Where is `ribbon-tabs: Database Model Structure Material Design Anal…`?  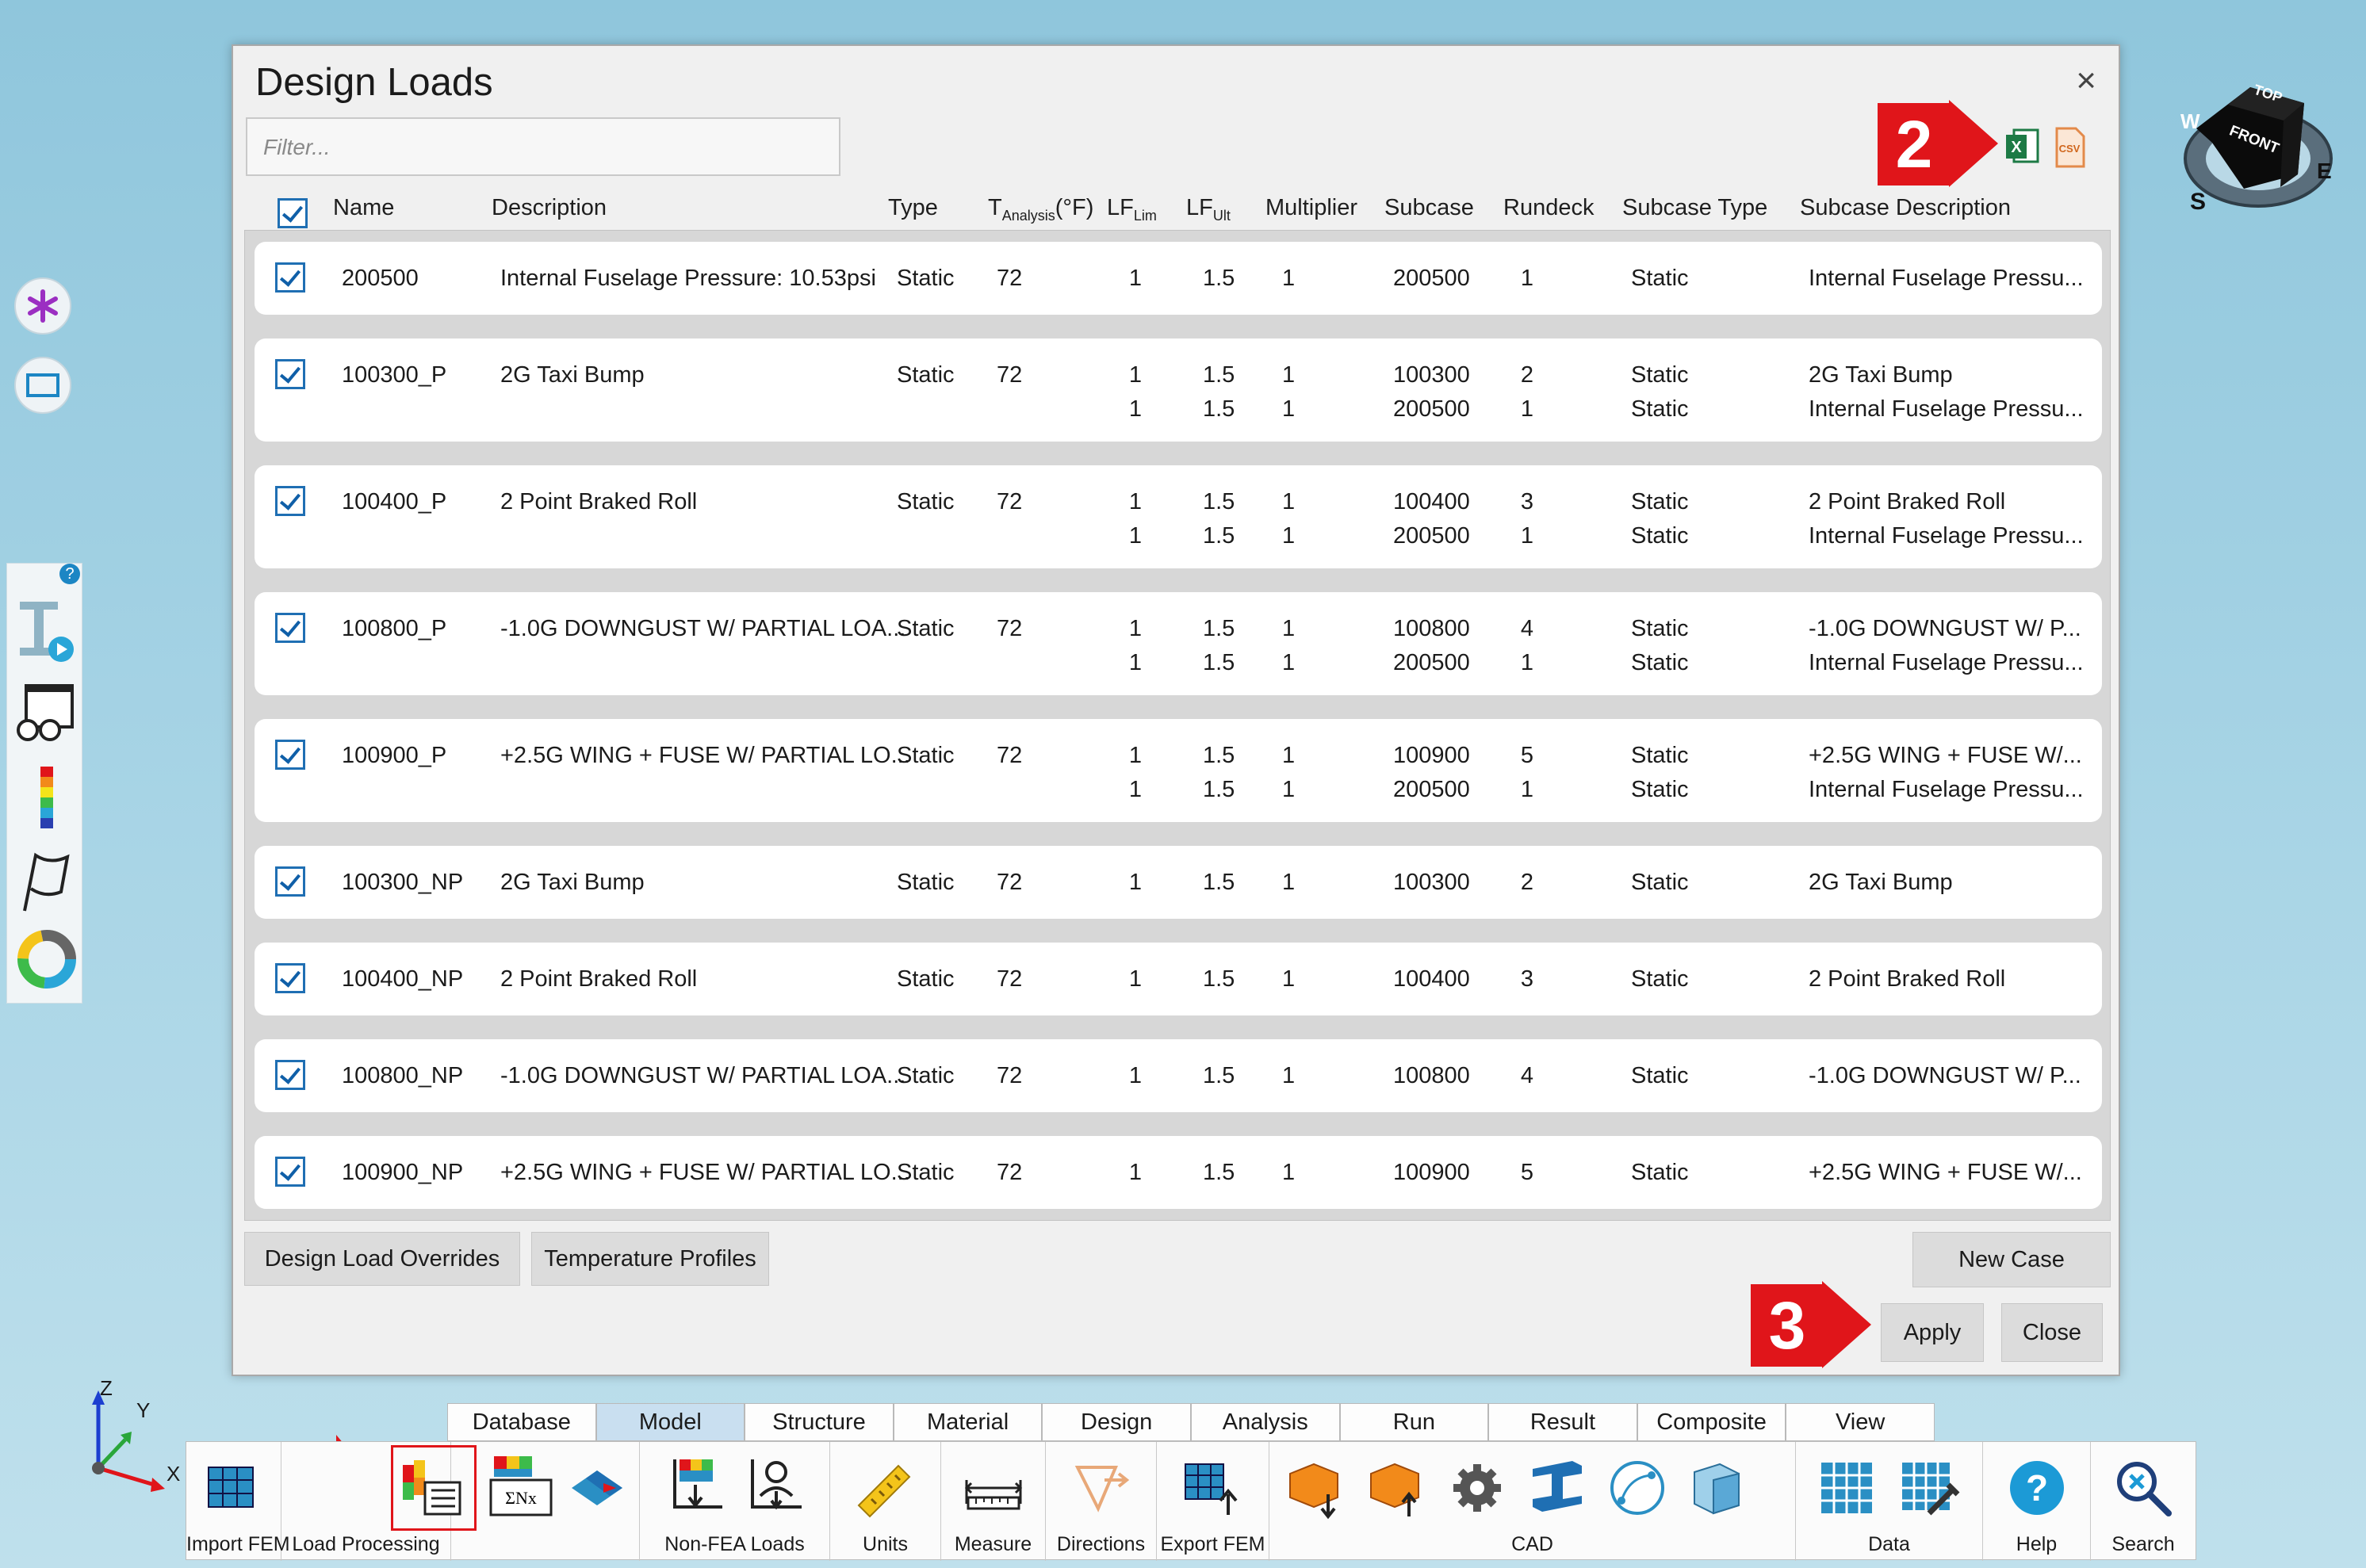 ribbon-tabs: Database Model Structure Material Design Anal… is located at coordinates (1191, 1422).